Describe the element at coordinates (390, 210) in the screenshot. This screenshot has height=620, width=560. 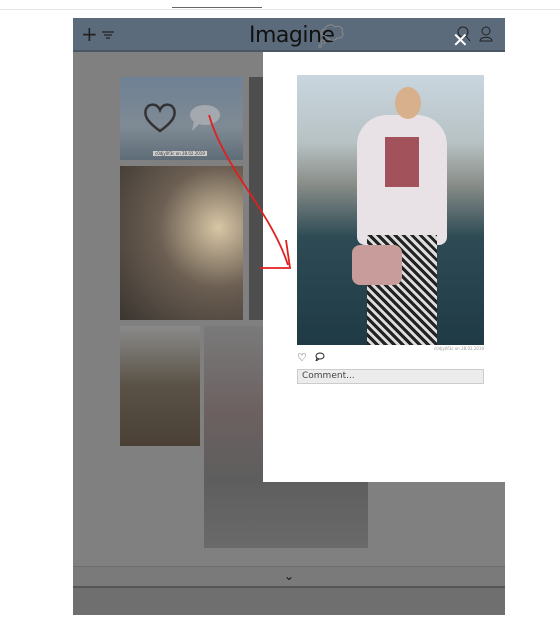
I see `modal-photo` at that location.